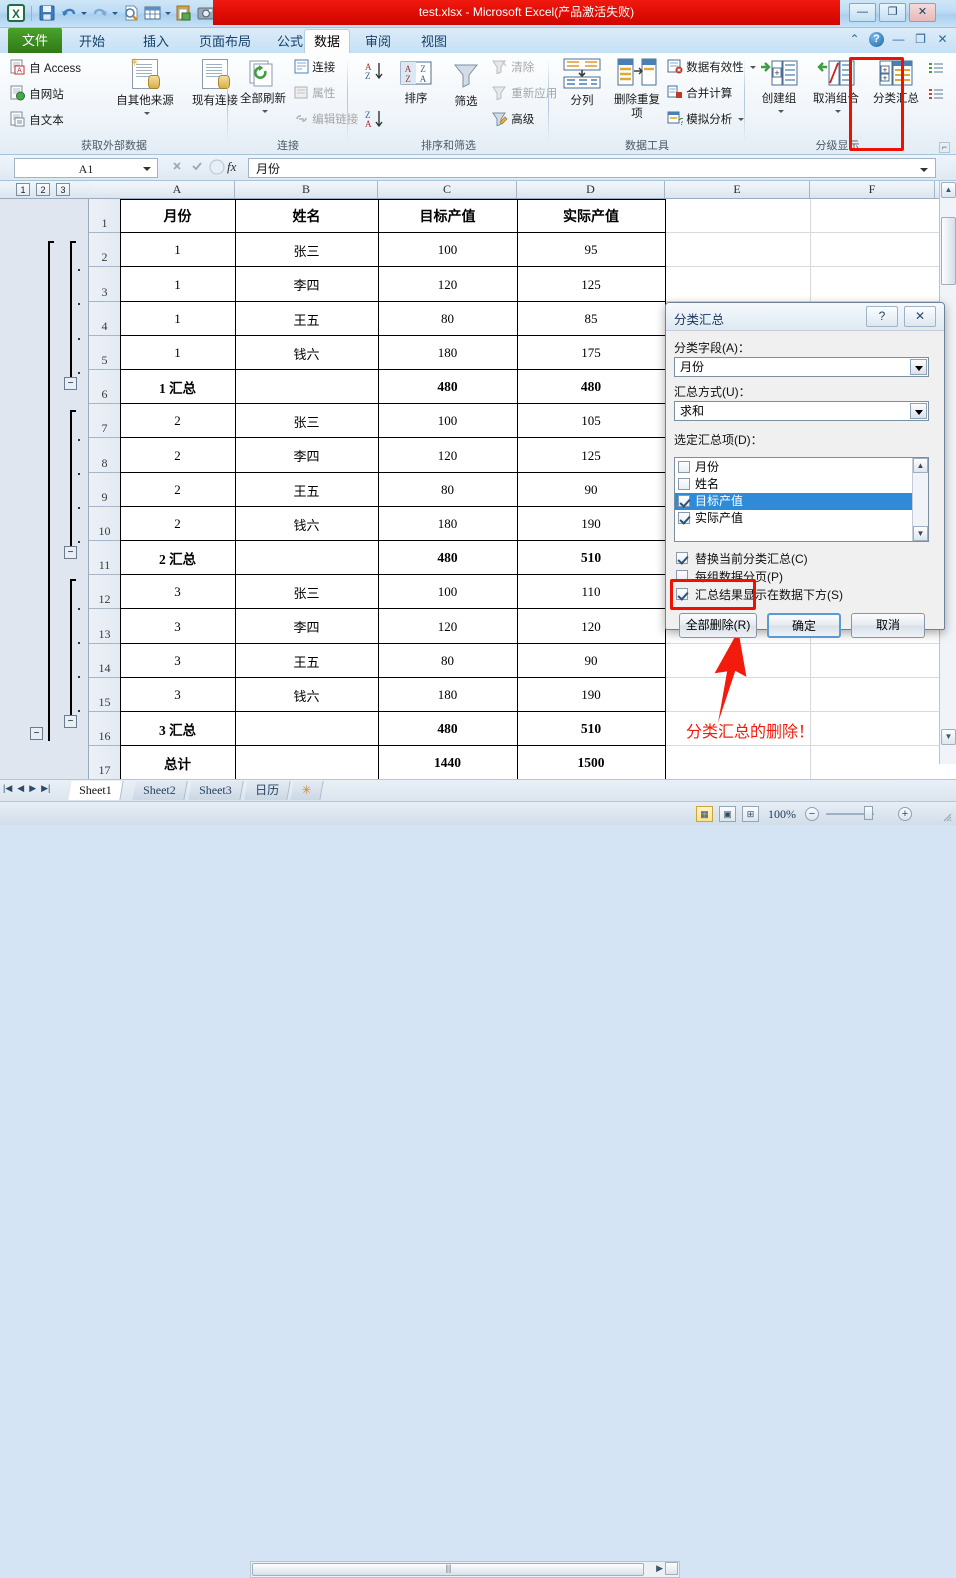 The width and height of the screenshot is (956, 1578). Describe the element at coordinates (306, 216) in the screenshot. I see `cell-B1: 姓名` at that location.